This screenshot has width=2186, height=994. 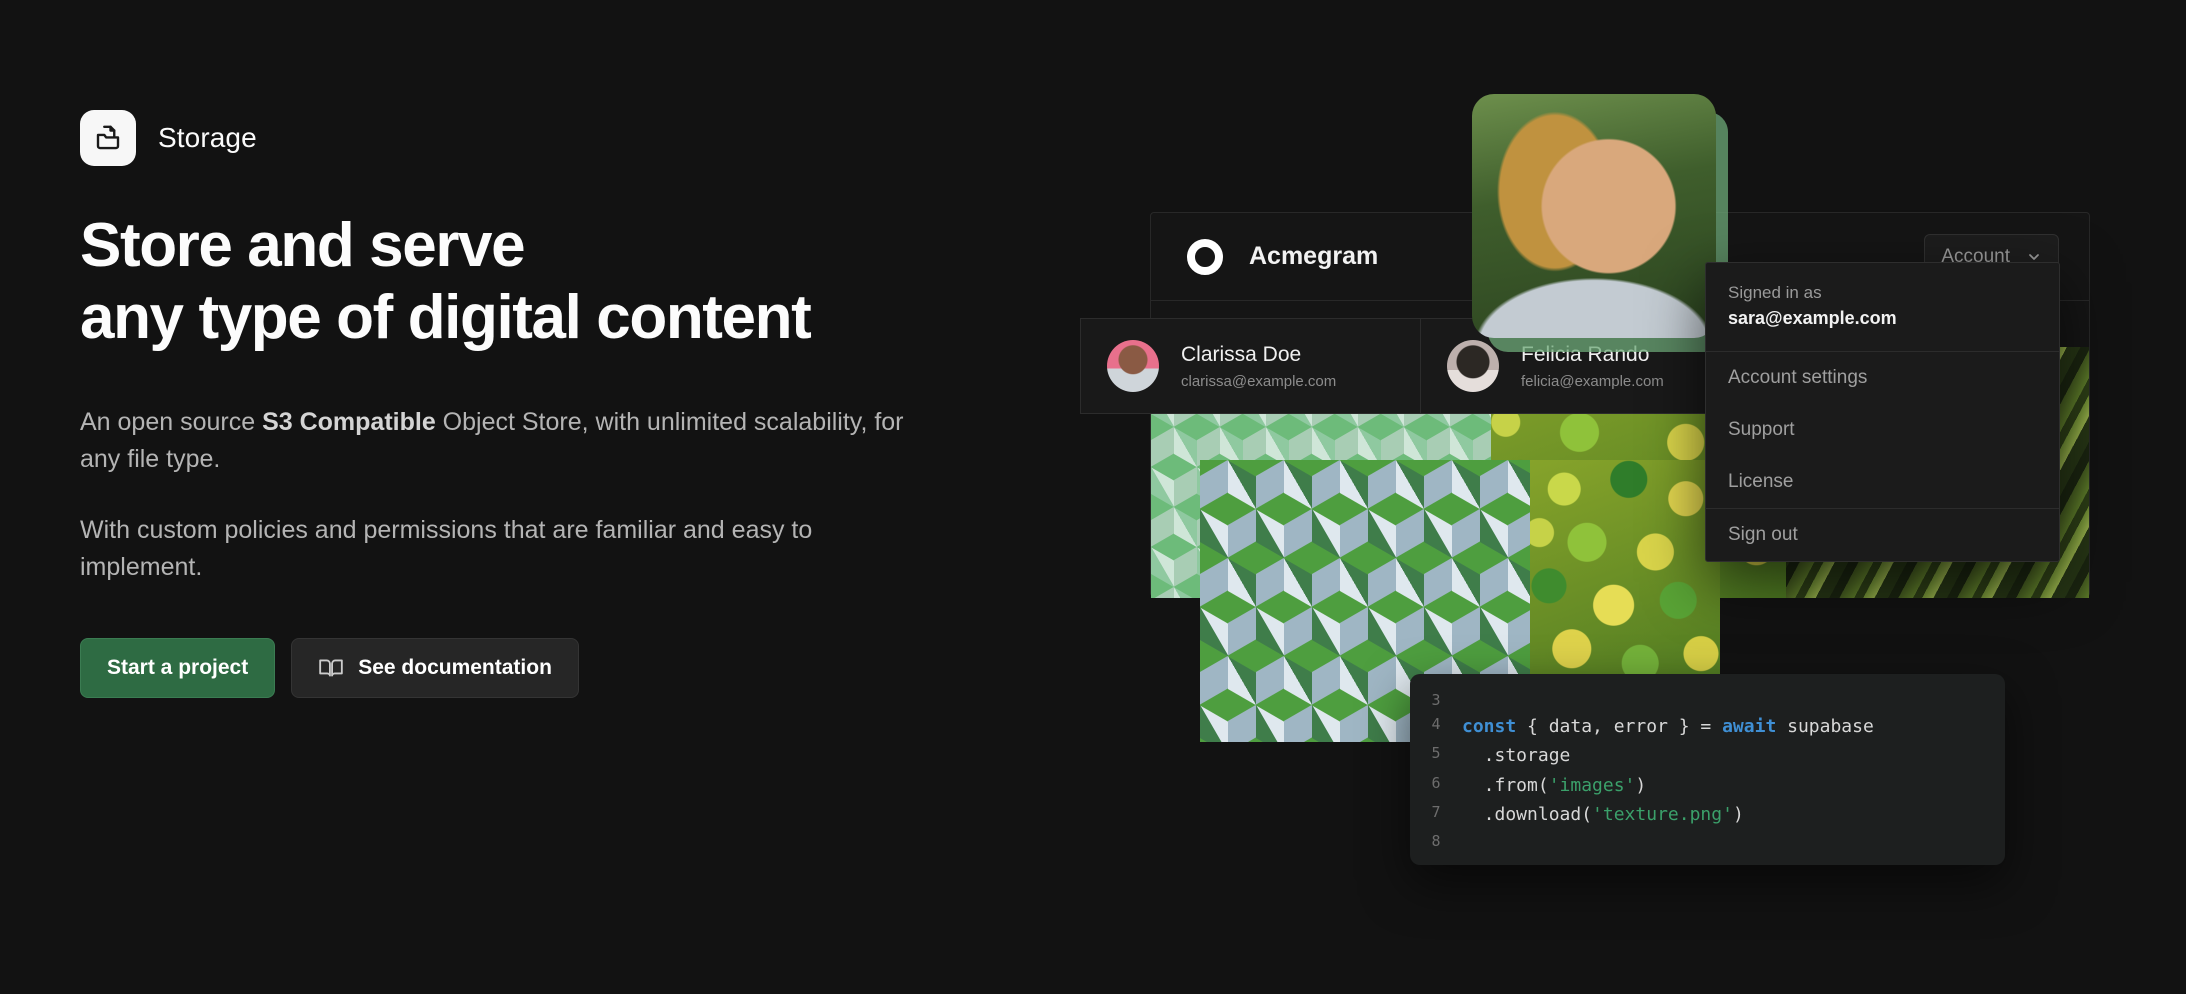 I want to click on start-a-project-label: Start a project, so click(x=178, y=667).